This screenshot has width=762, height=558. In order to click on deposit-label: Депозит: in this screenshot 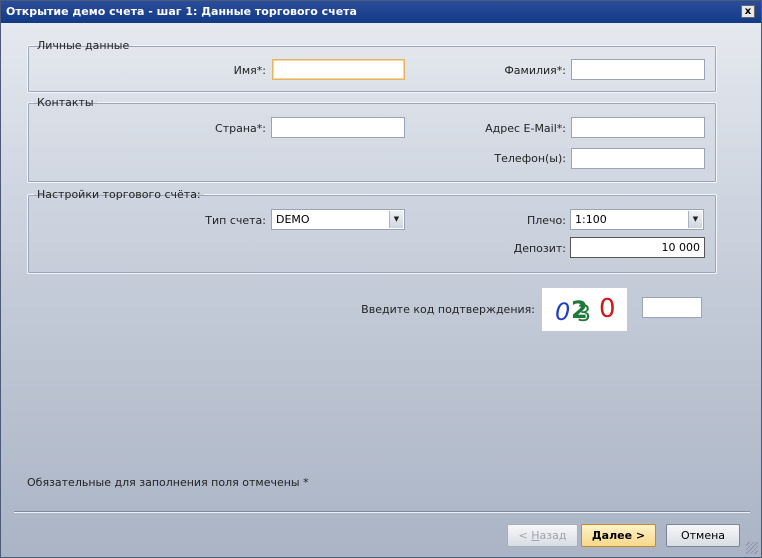, I will do `click(539, 248)`.